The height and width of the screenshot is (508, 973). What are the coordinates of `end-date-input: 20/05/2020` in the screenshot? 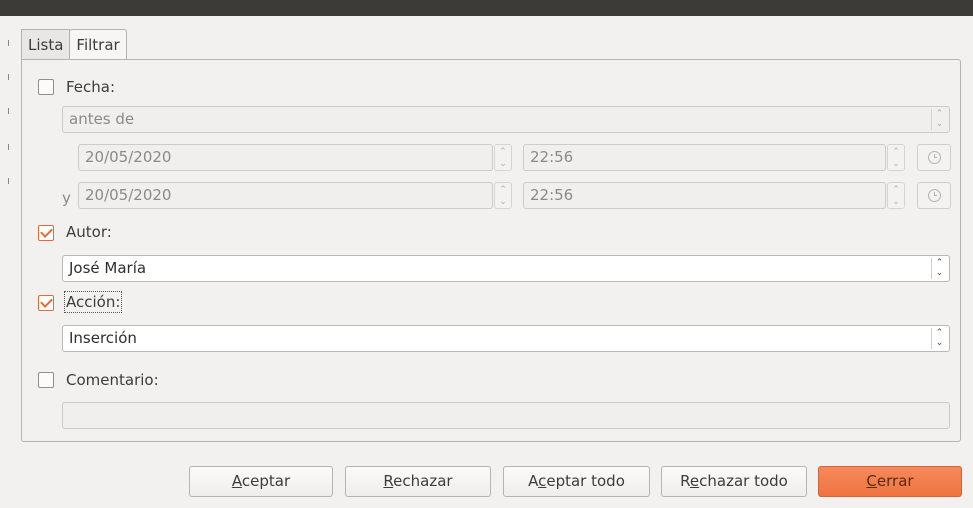 It's located at (285, 195).